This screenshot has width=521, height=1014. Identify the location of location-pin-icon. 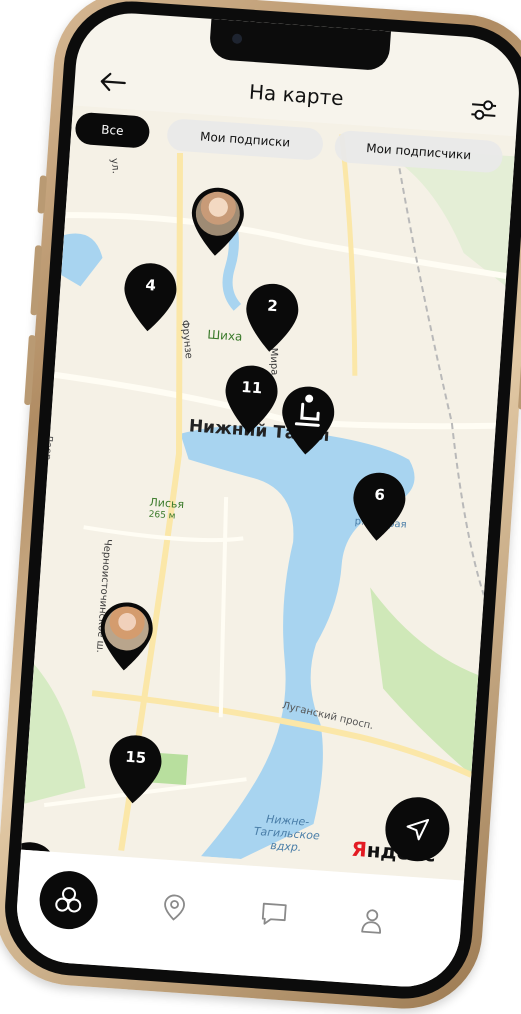
(174, 907).